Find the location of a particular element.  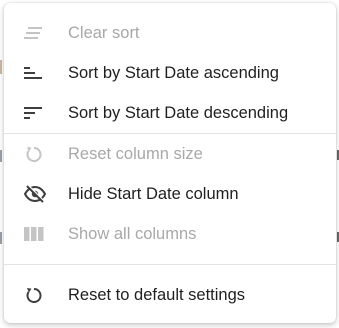

menu-item-label: Hide Start Date column is located at coordinates (153, 193).